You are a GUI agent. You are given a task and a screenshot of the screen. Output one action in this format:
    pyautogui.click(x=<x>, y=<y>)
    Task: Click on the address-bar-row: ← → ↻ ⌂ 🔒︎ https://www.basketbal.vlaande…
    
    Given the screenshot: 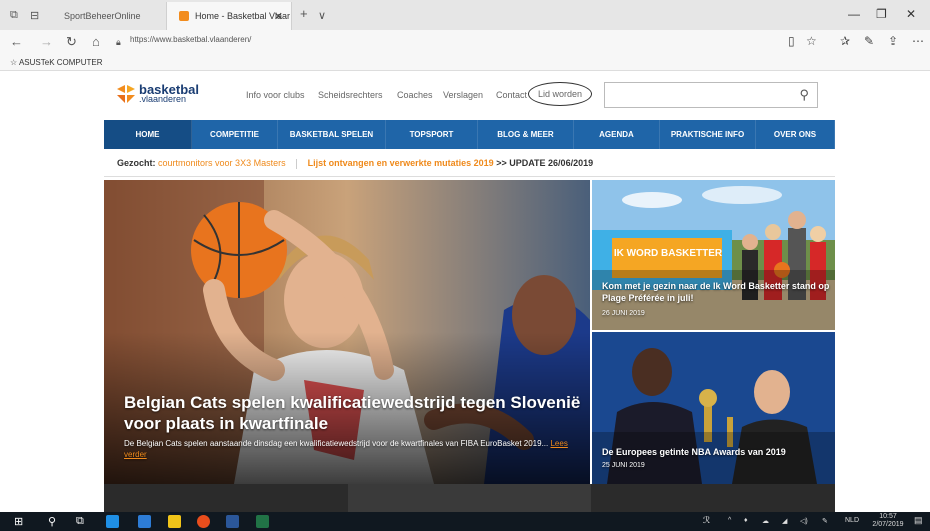 What is the action you would take?
    pyautogui.click(x=465, y=43)
    